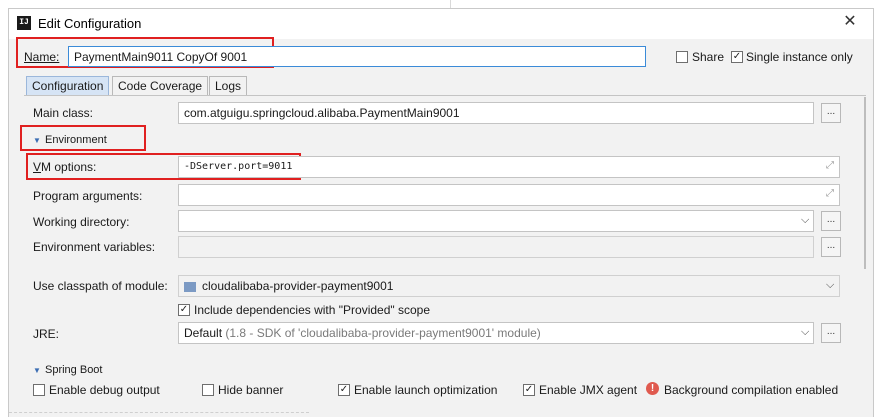 This screenshot has width=883, height=417. What do you see at coordinates (588, 390) in the screenshot?
I see `enable-jmx-agent-label: Enable JMX agent` at bounding box center [588, 390].